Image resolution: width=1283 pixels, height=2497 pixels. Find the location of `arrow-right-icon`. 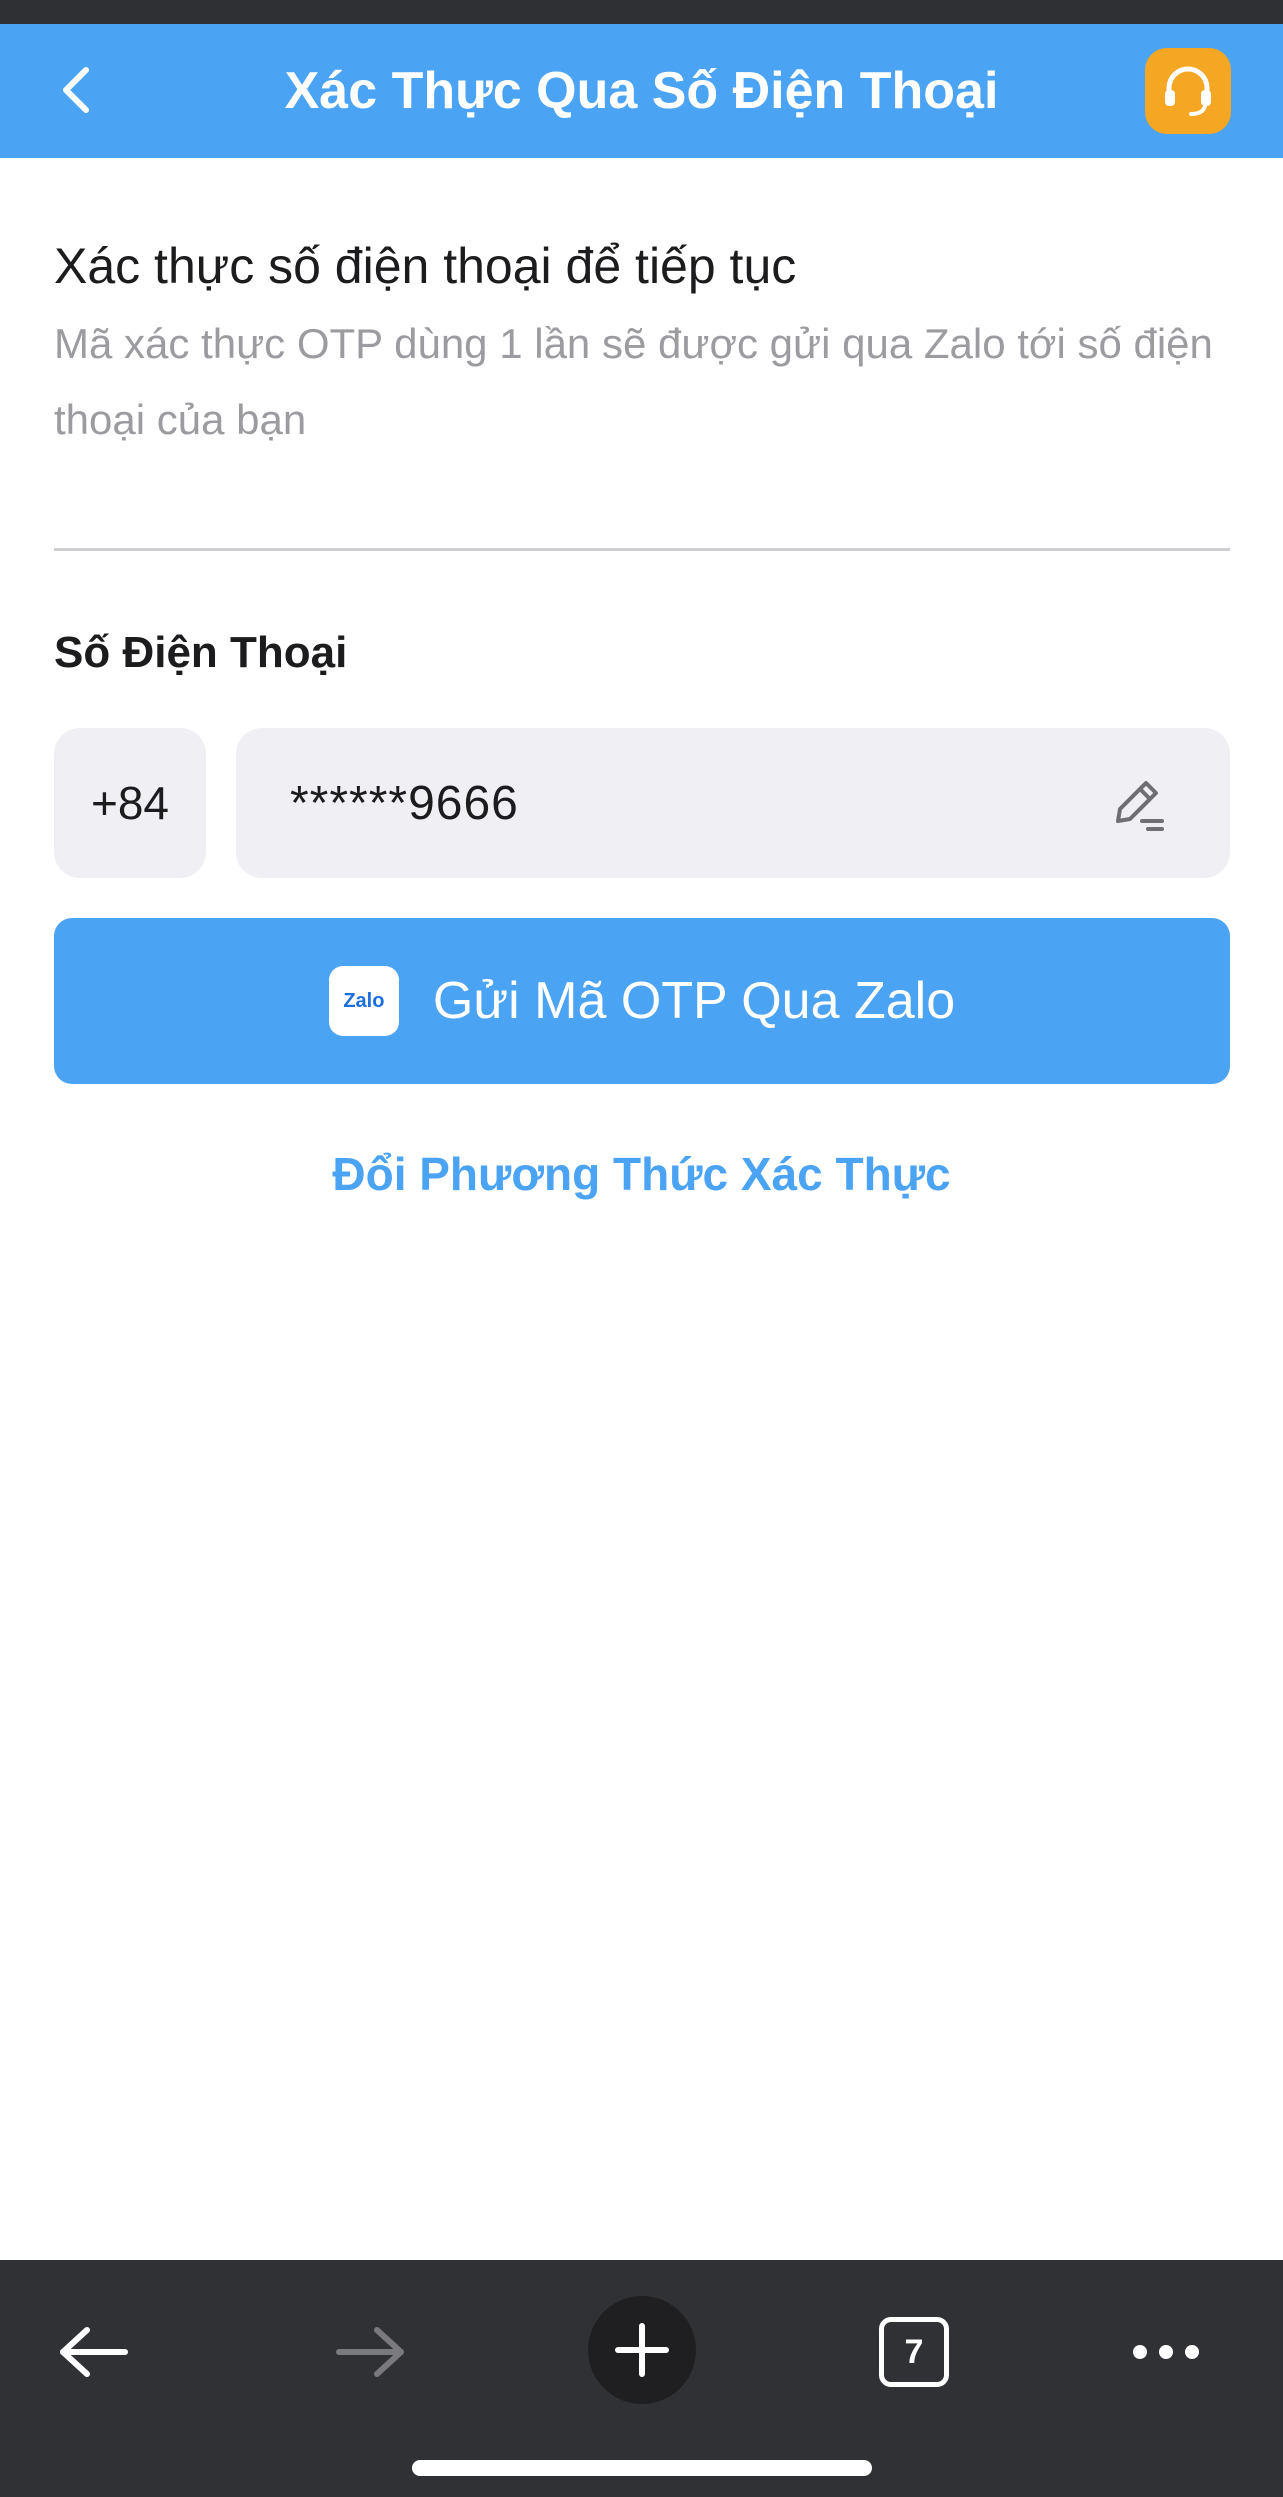

arrow-right-icon is located at coordinates (370, 2352).